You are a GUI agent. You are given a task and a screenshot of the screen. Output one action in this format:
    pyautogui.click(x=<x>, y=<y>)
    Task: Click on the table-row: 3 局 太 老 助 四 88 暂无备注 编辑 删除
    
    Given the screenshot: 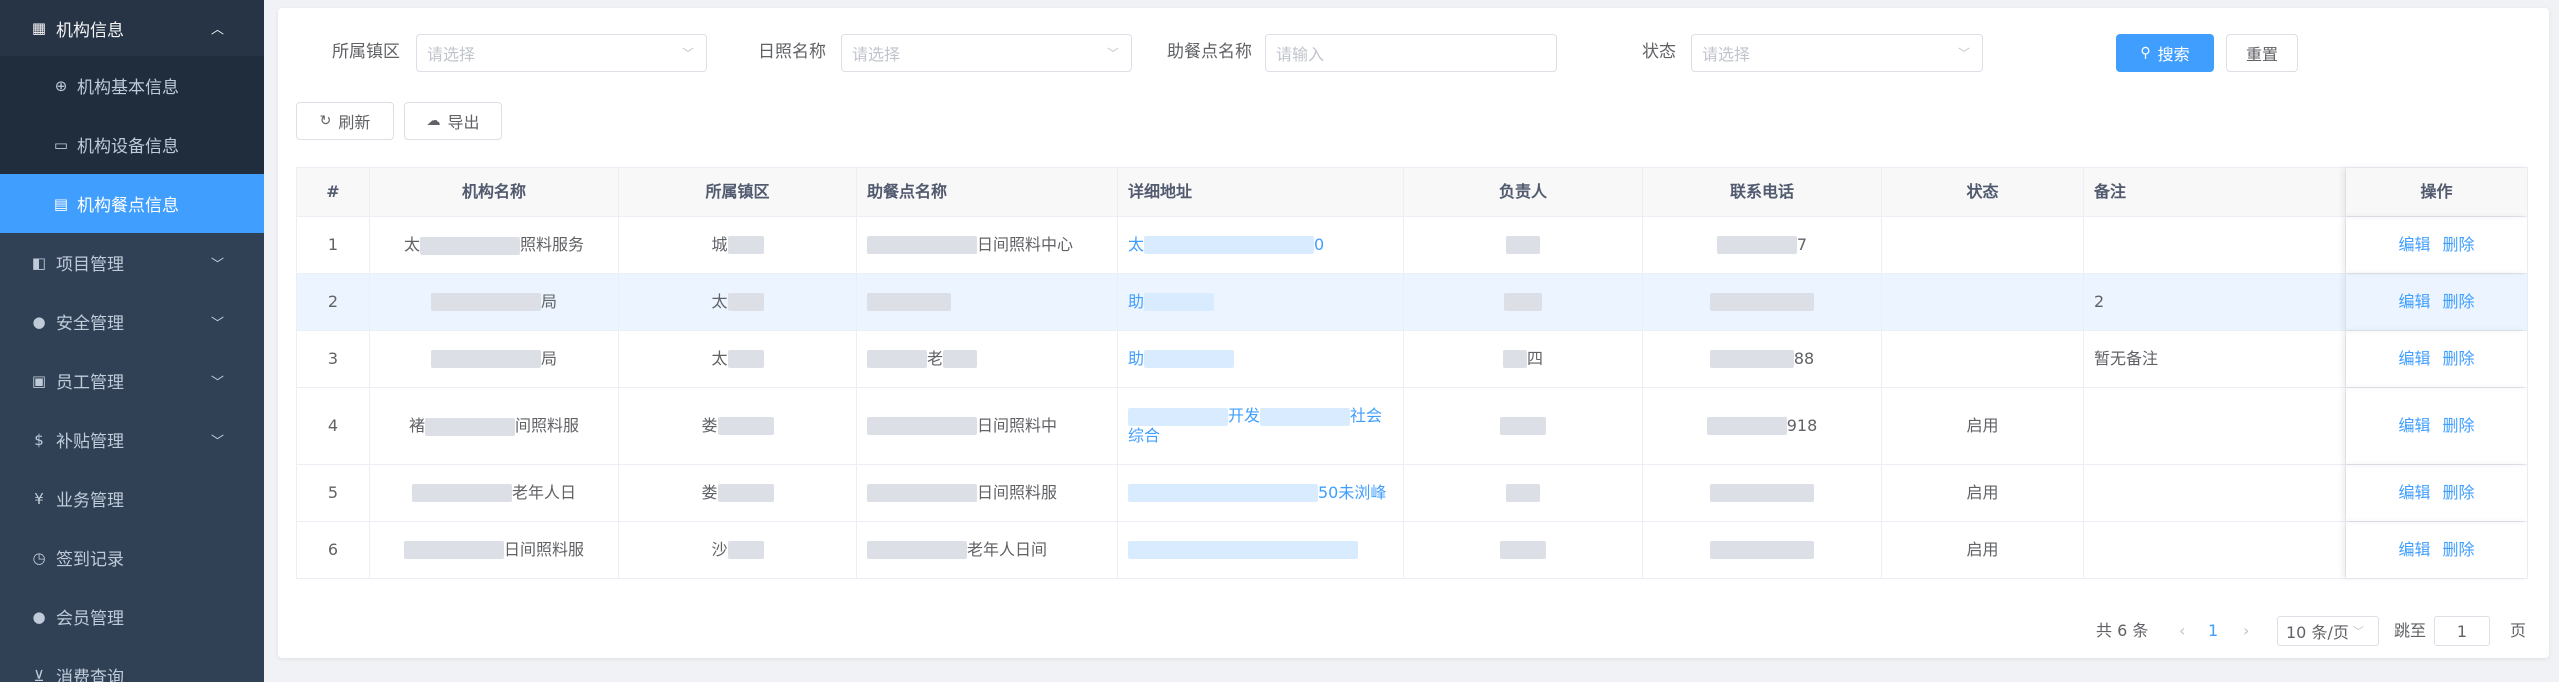 What is the action you would take?
    pyautogui.click(x=1412, y=358)
    